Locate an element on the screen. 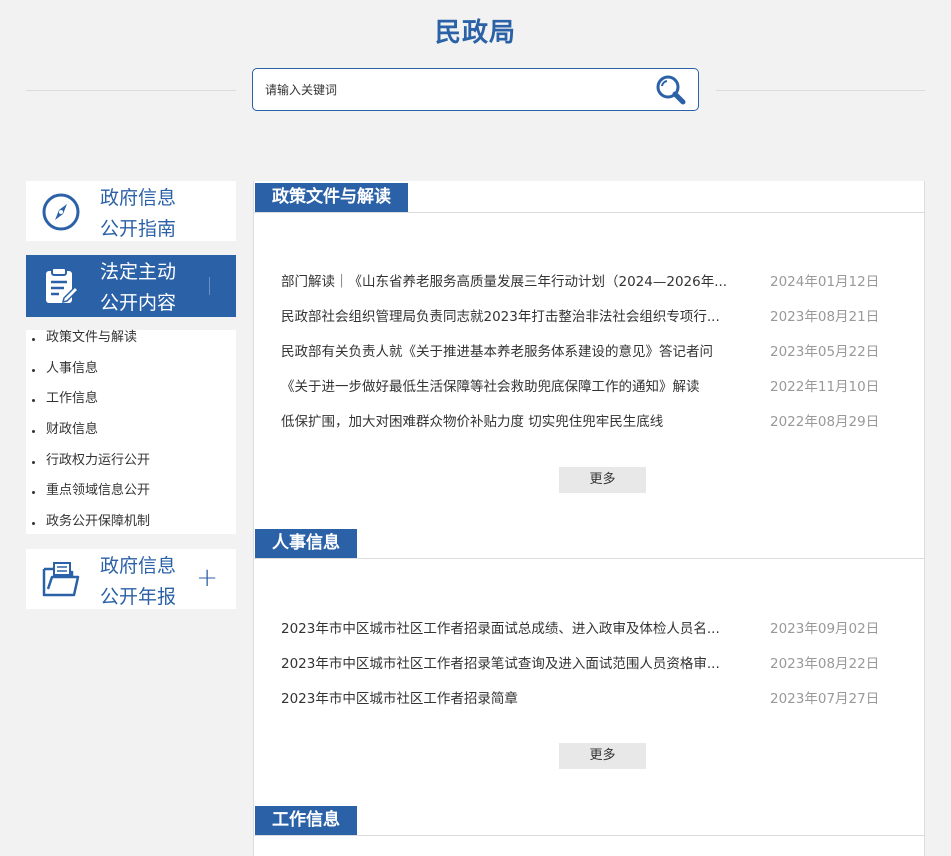 This screenshot has width=951, height=856. sidebar-item-admin-power: 行政权力运行公开 is located at coordinates (131, 468).